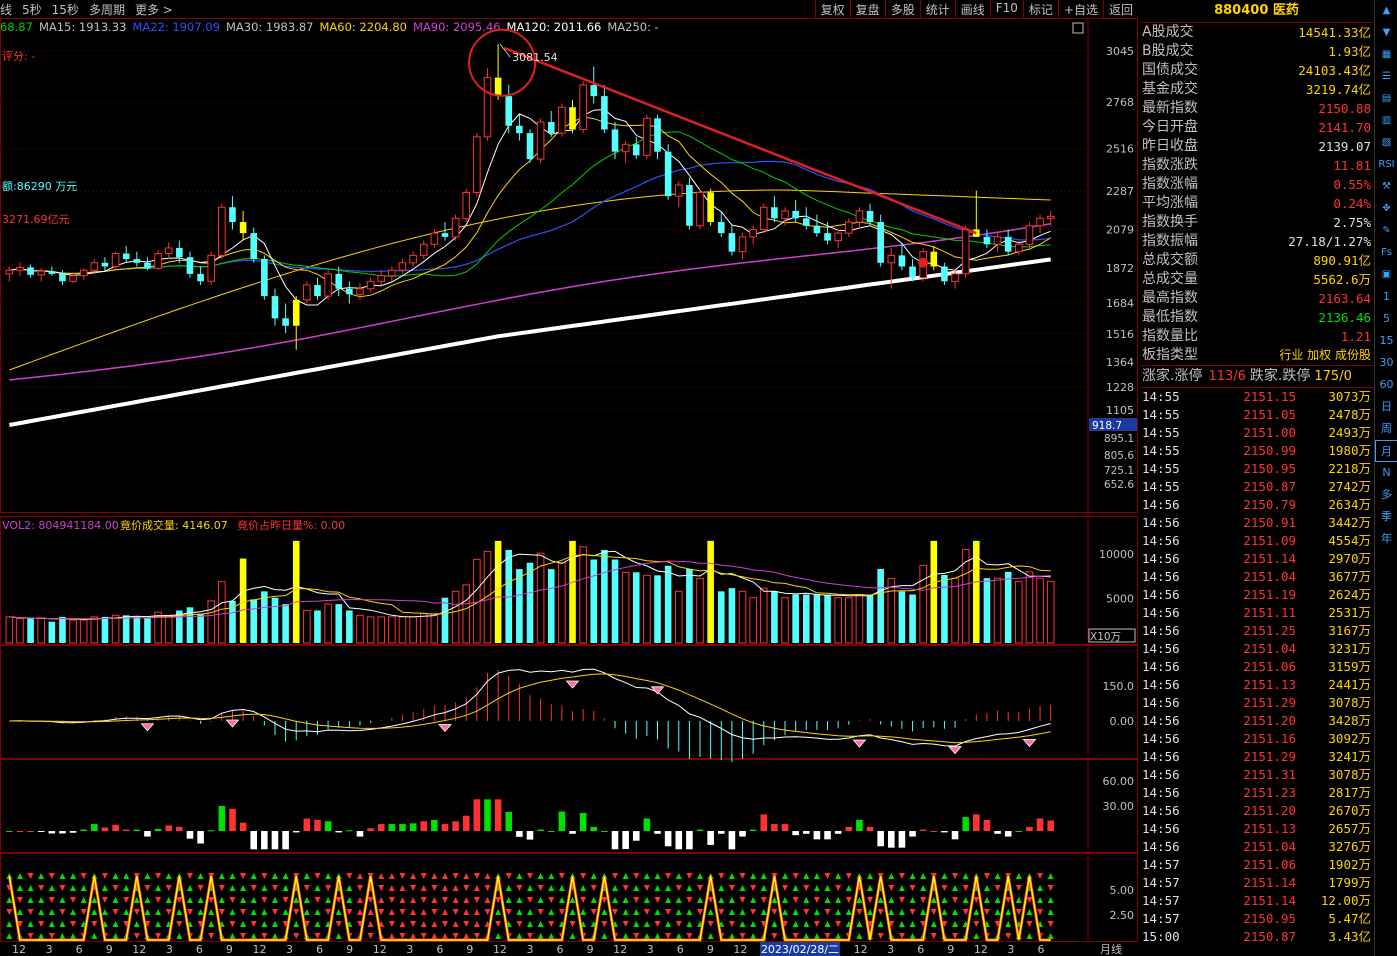 The width and height of the screenshot is (1397, 956). I want to click on period-30-icon: 30, so click(1386, 363).